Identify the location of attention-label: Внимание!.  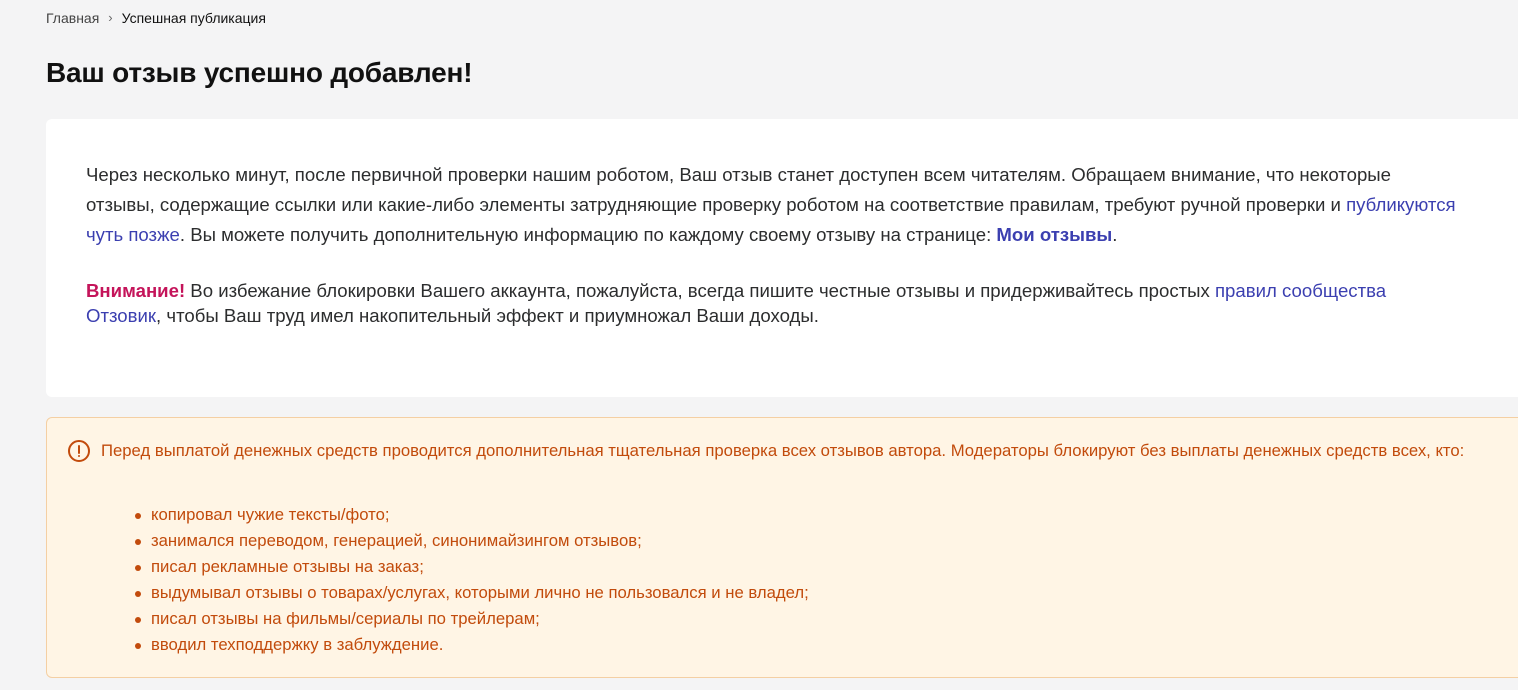
(136, 290).